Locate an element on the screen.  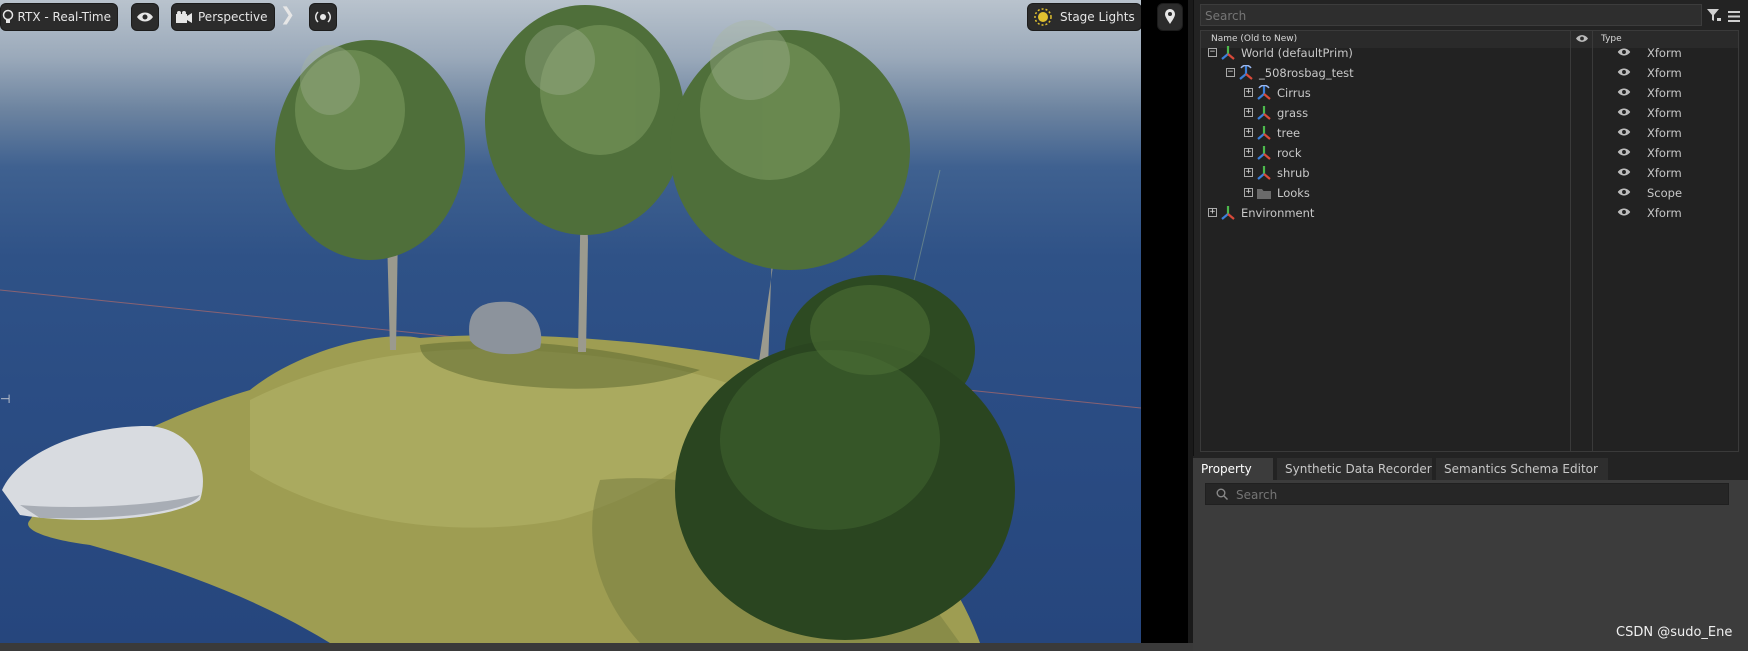
menu-icon is located at coordinates (1734, 16).